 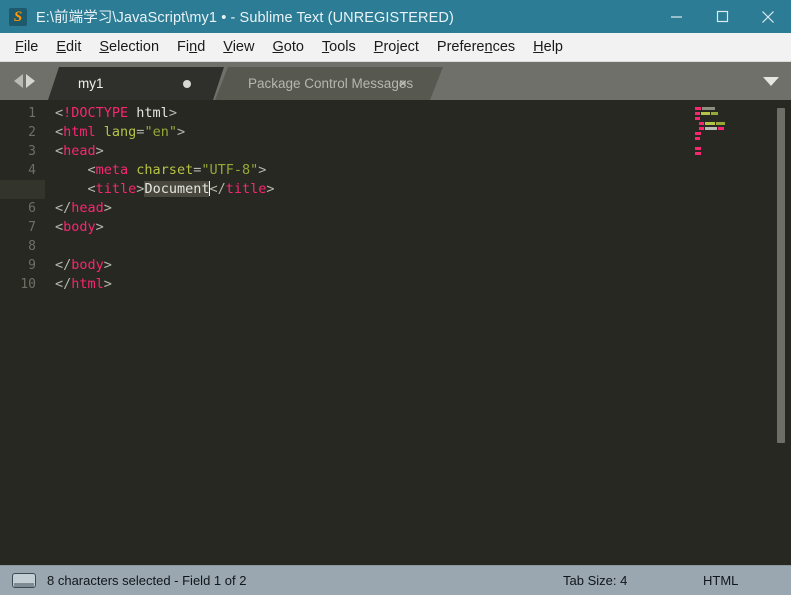 What do you see at coordinates (720, 580) in the screenshot?
I see `status-syntax: HTML` at bounding box center [720, 580].